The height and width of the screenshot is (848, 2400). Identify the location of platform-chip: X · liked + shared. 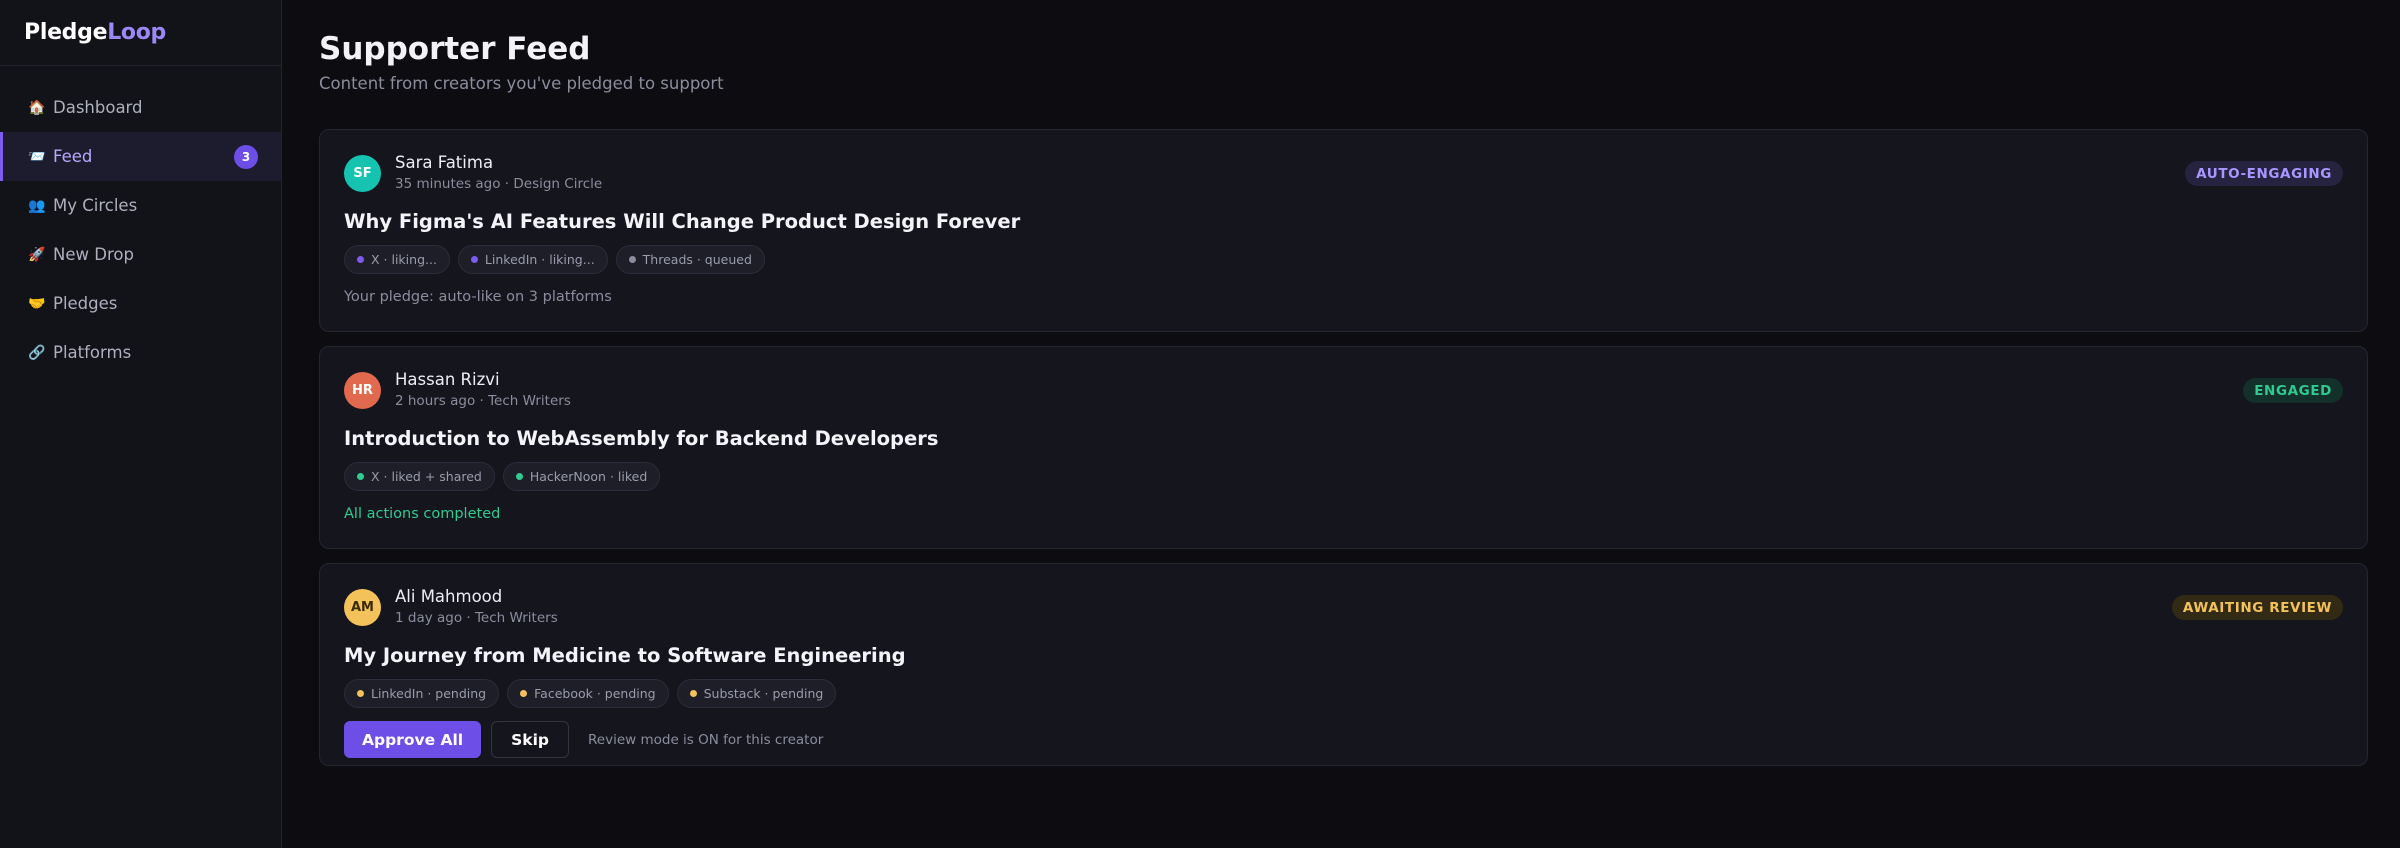
(419, 476).